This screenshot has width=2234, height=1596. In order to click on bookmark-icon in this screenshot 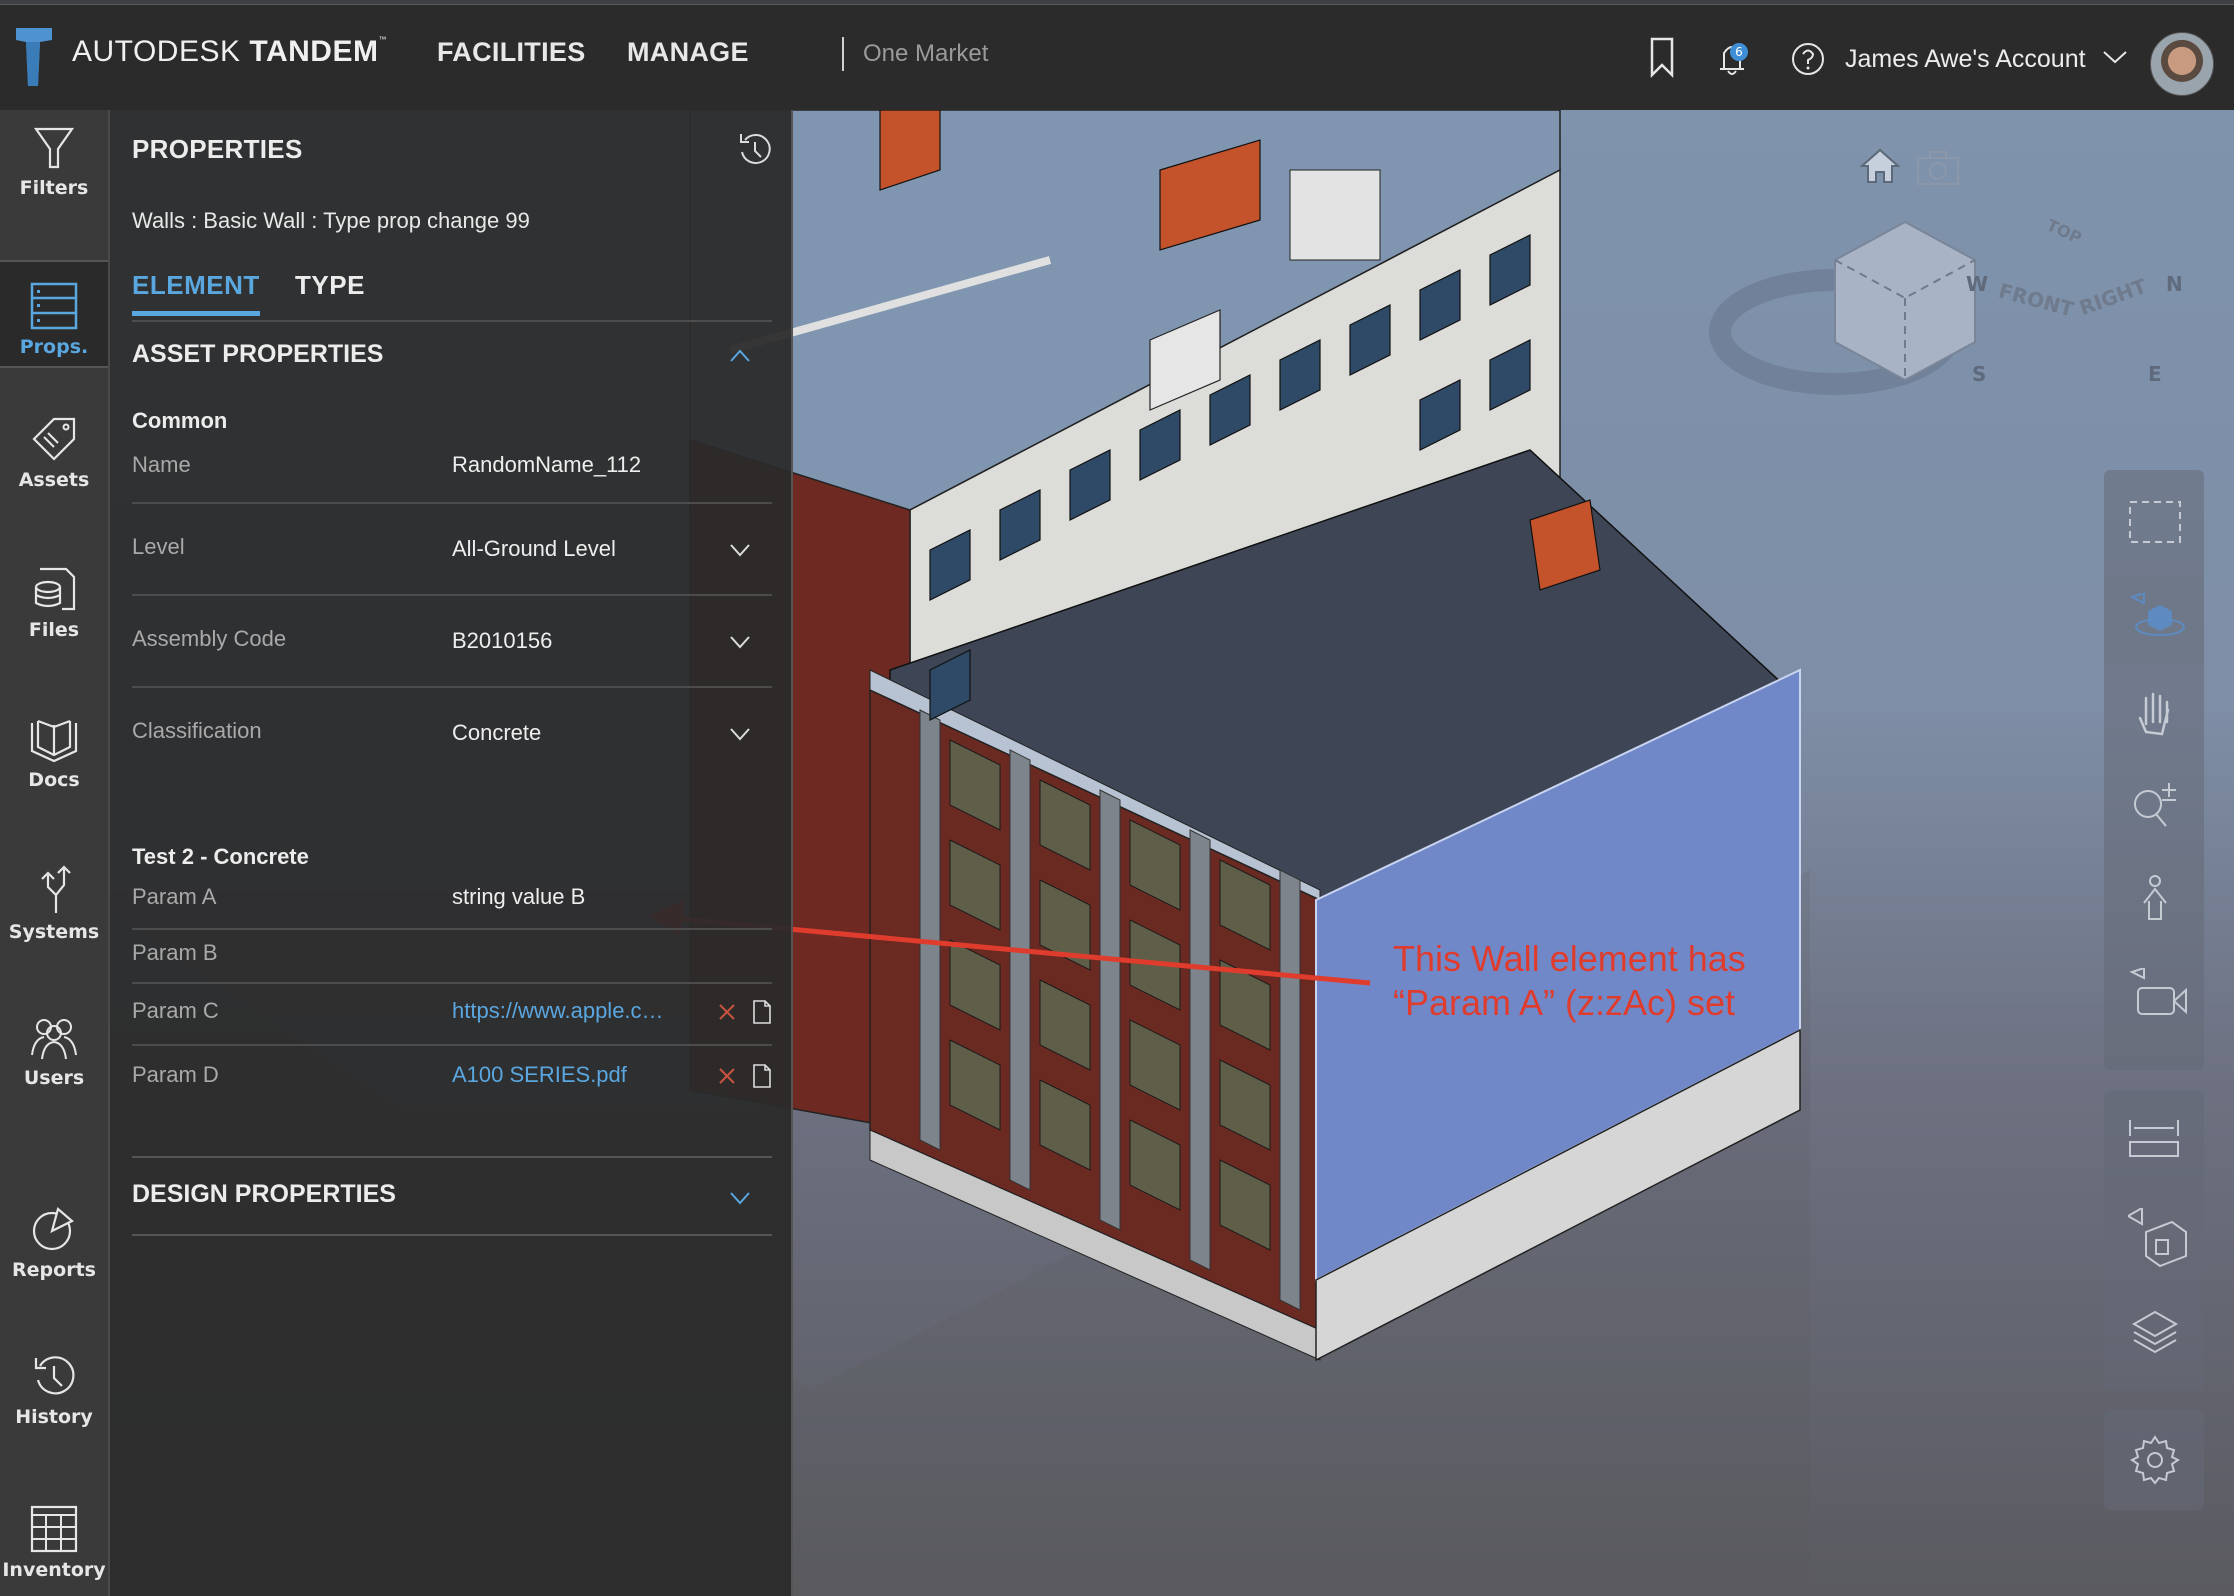, I will do `click(1662, 57)`.